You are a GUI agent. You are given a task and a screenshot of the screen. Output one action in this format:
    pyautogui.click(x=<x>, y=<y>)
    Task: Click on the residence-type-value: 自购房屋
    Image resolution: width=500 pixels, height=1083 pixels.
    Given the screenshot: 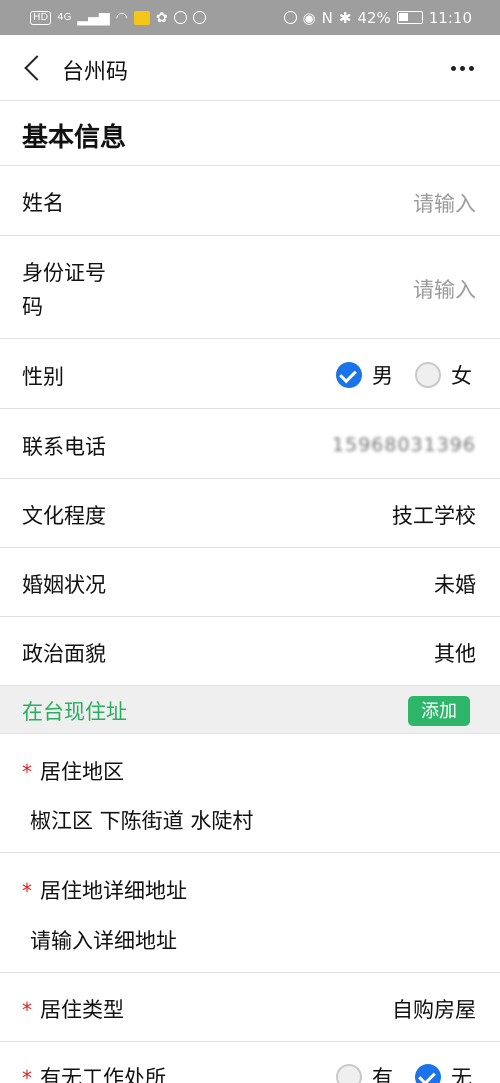 What is the action you would take?
    pyautogui.click(x=434, y=1009)
    